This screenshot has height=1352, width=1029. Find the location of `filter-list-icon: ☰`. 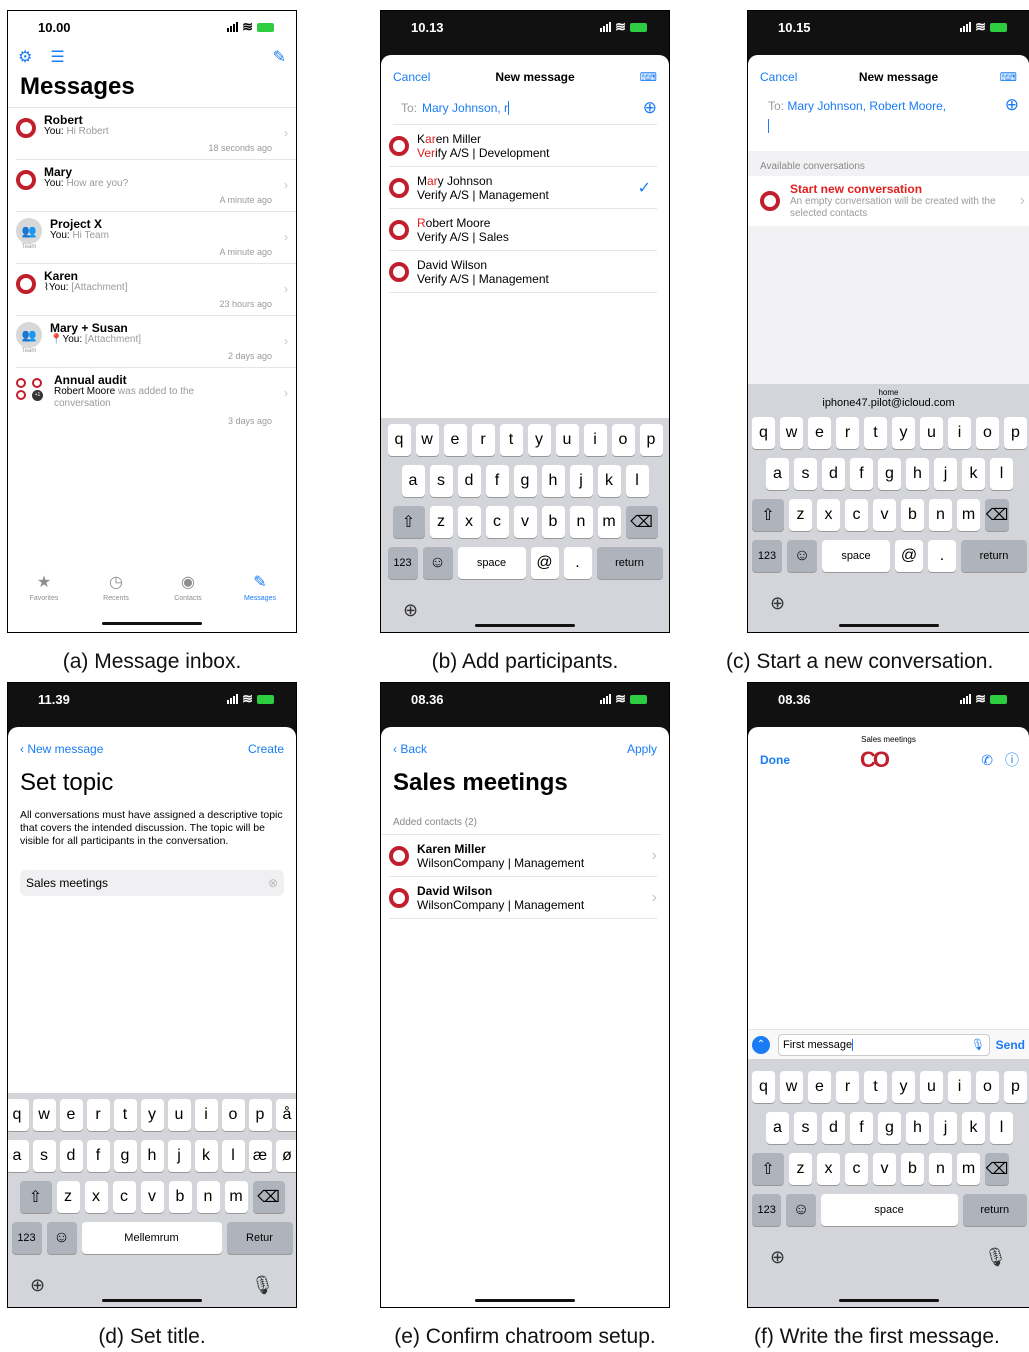

filter-list-icon: ☰ is located at coordinates (57, 57).